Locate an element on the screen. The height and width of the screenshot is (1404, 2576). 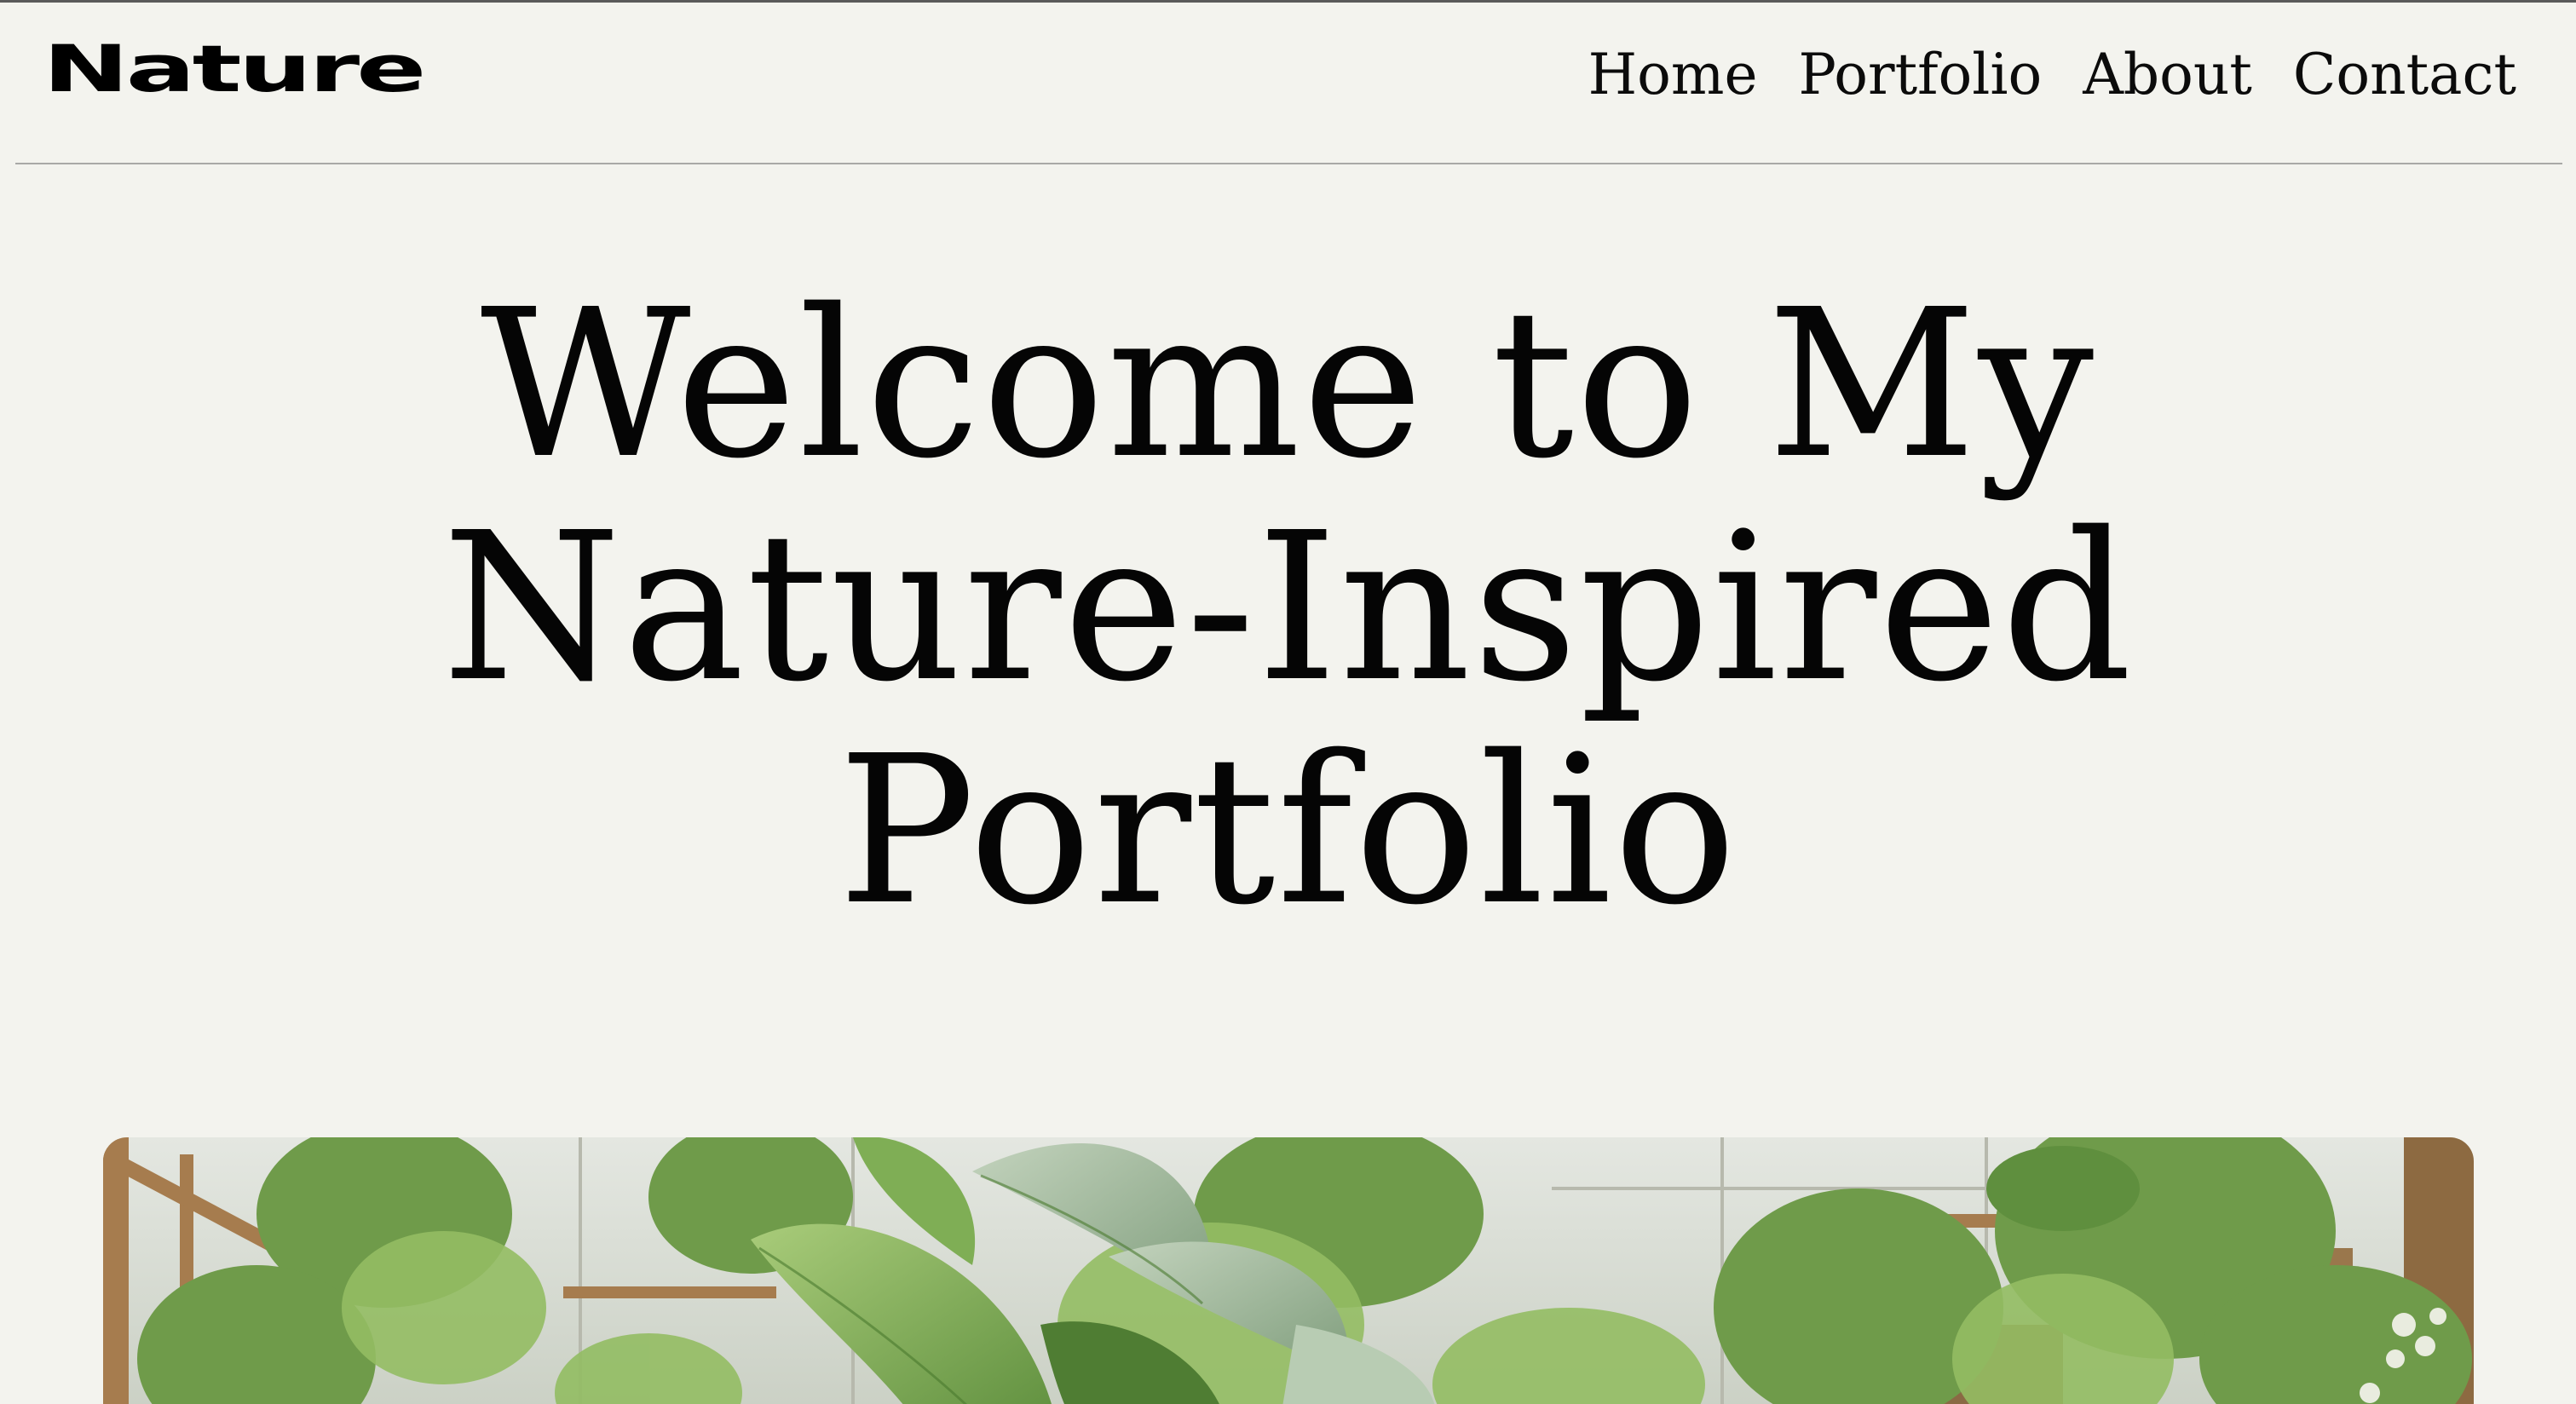
header-divider is located at coordinates (1288, 163).